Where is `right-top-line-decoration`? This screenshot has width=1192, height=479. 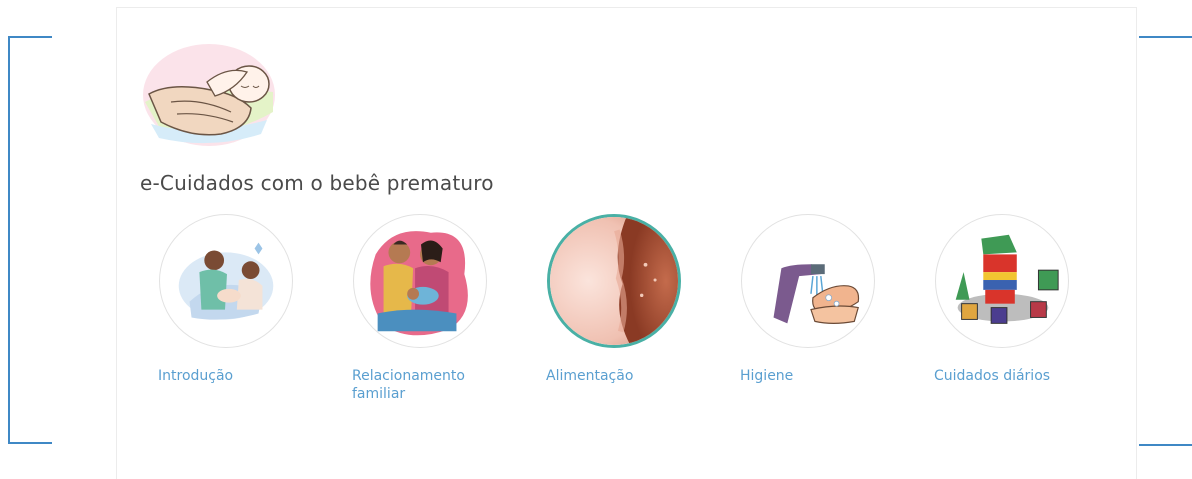
right-top-line-decoration is located at coordinates (1165, 37).